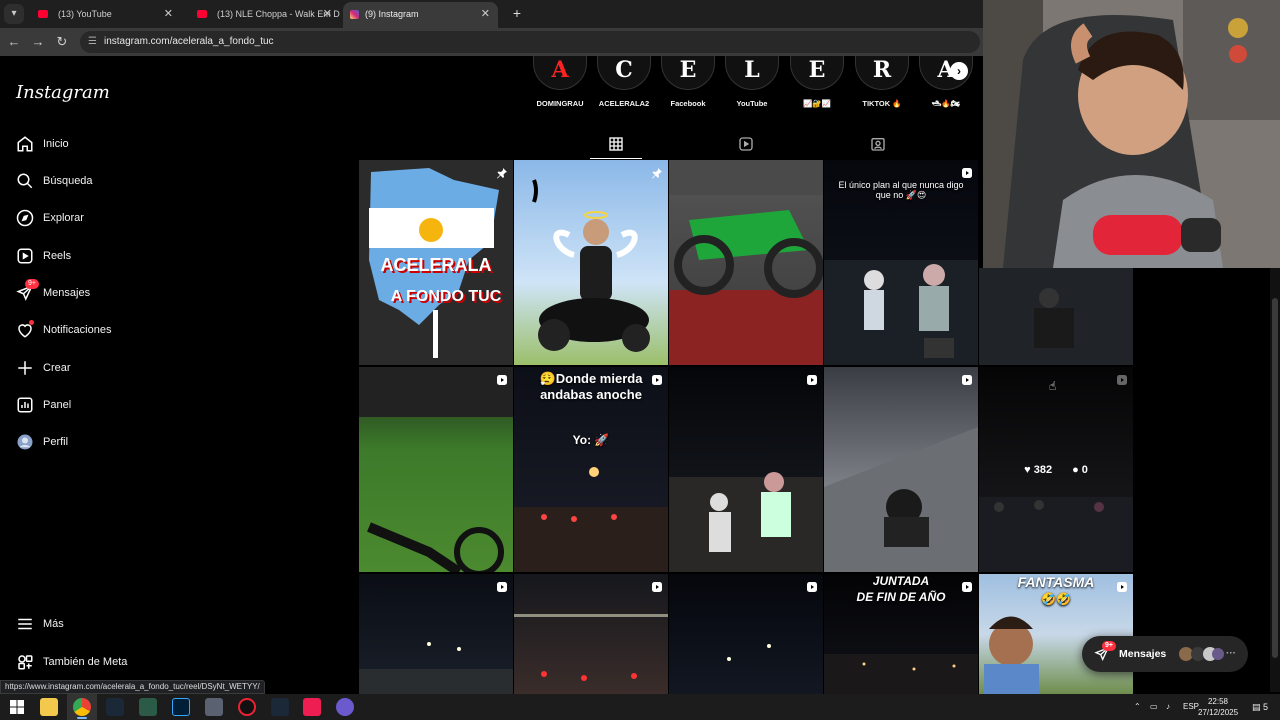  What do you see at coordinates (1056, 634) in the screenshot?
I see `post-tile: FANTASMA 🤣🤣` at bounding box center [1056, 634].